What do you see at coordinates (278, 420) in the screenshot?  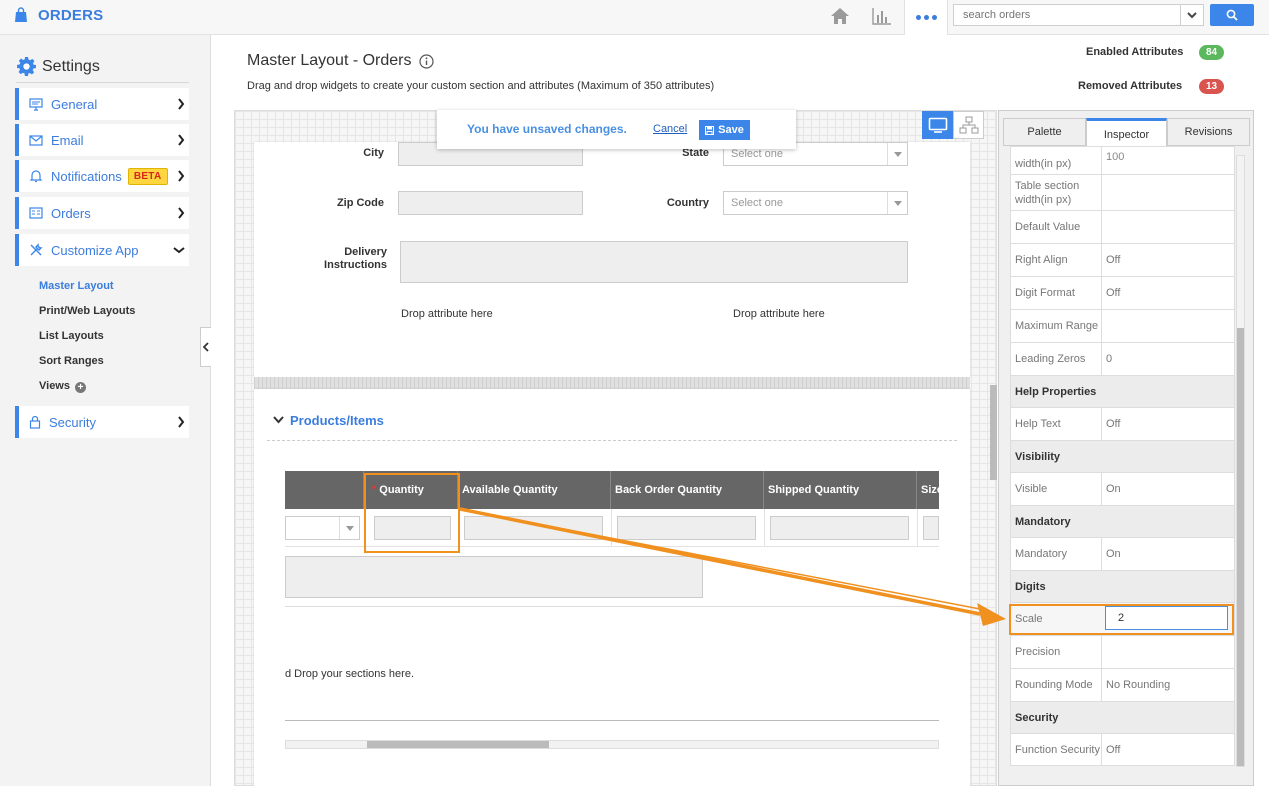 I see `chevron-down-icon` at bounding box center [278, 420].